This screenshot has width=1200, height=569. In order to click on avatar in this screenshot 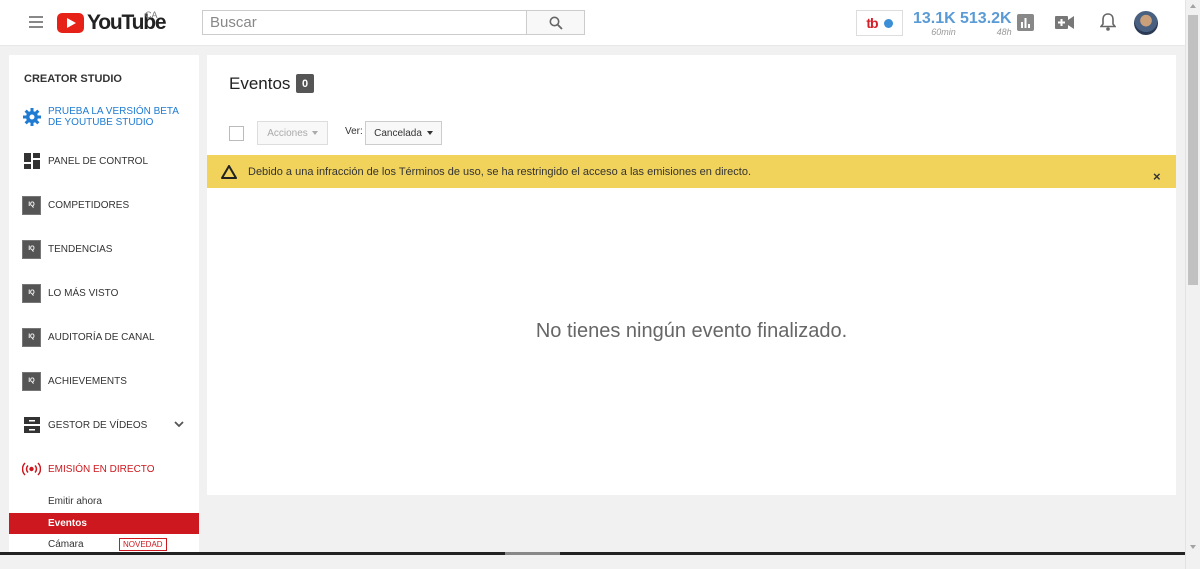, I will do `click(1146, 23)`.